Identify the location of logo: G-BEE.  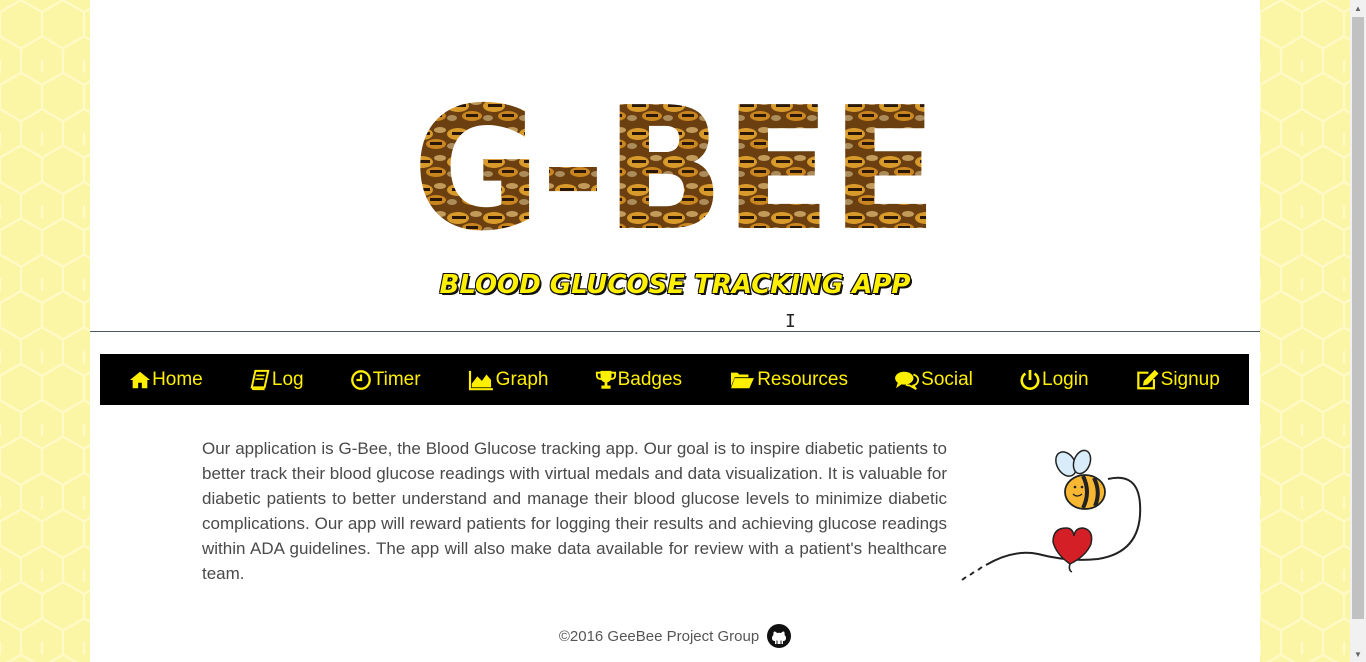
(675, 166).